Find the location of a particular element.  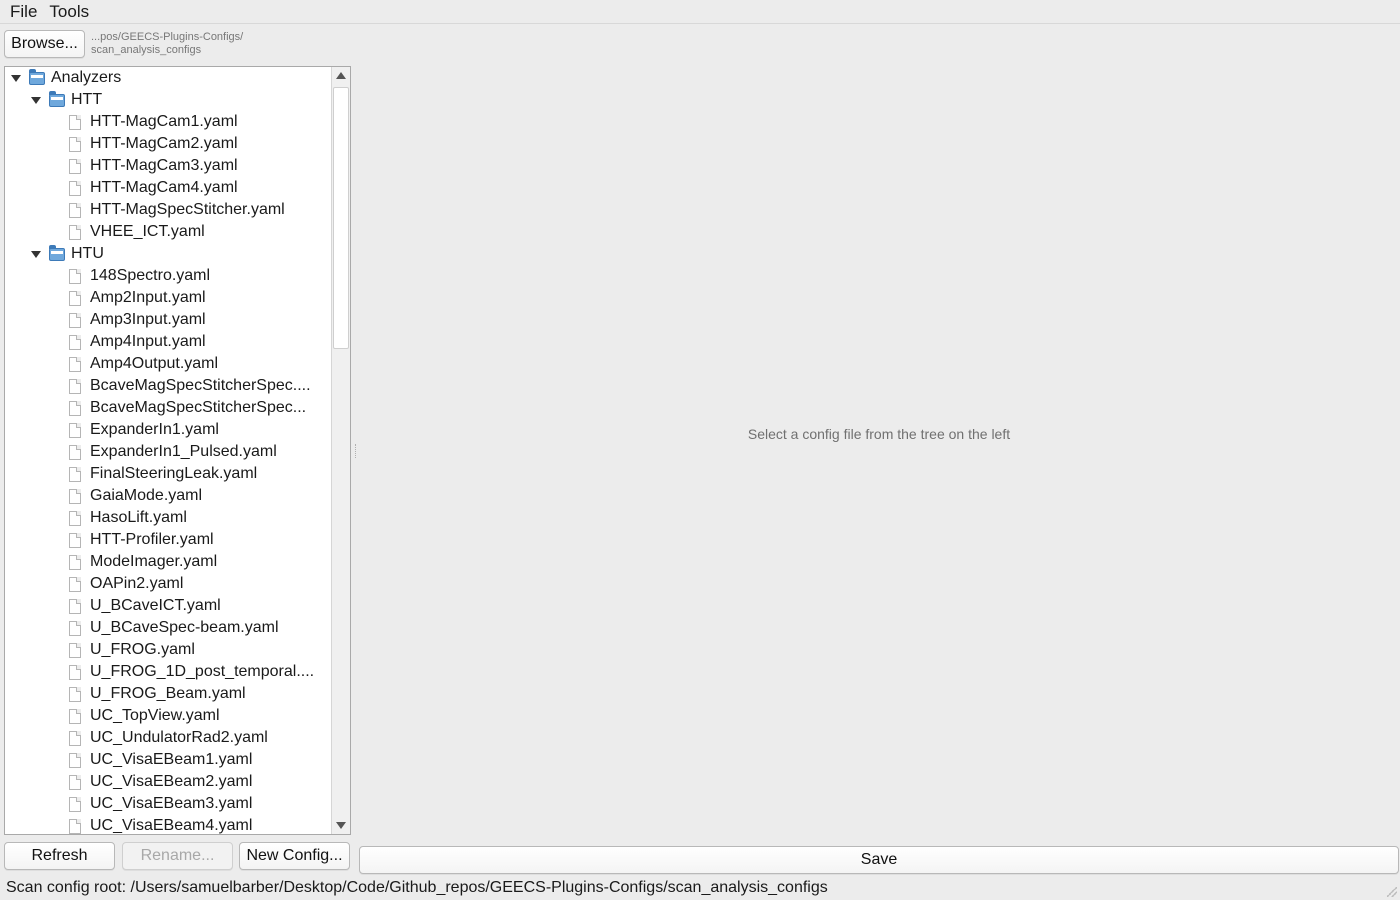

tree-file-item: UC_UndulatorRad2.yaml is located at coordinates (168, 738).